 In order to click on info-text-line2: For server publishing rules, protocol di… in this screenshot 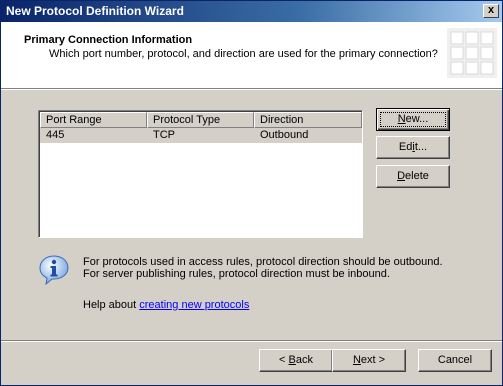, I will do `click(236, 274)`.